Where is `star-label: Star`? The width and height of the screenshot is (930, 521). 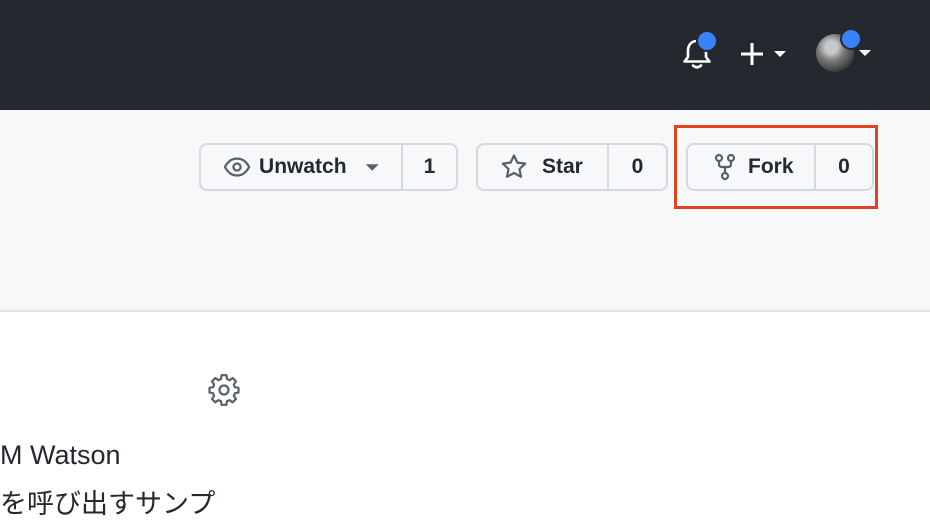 star-label: Star is located at coordinates (562, 166).